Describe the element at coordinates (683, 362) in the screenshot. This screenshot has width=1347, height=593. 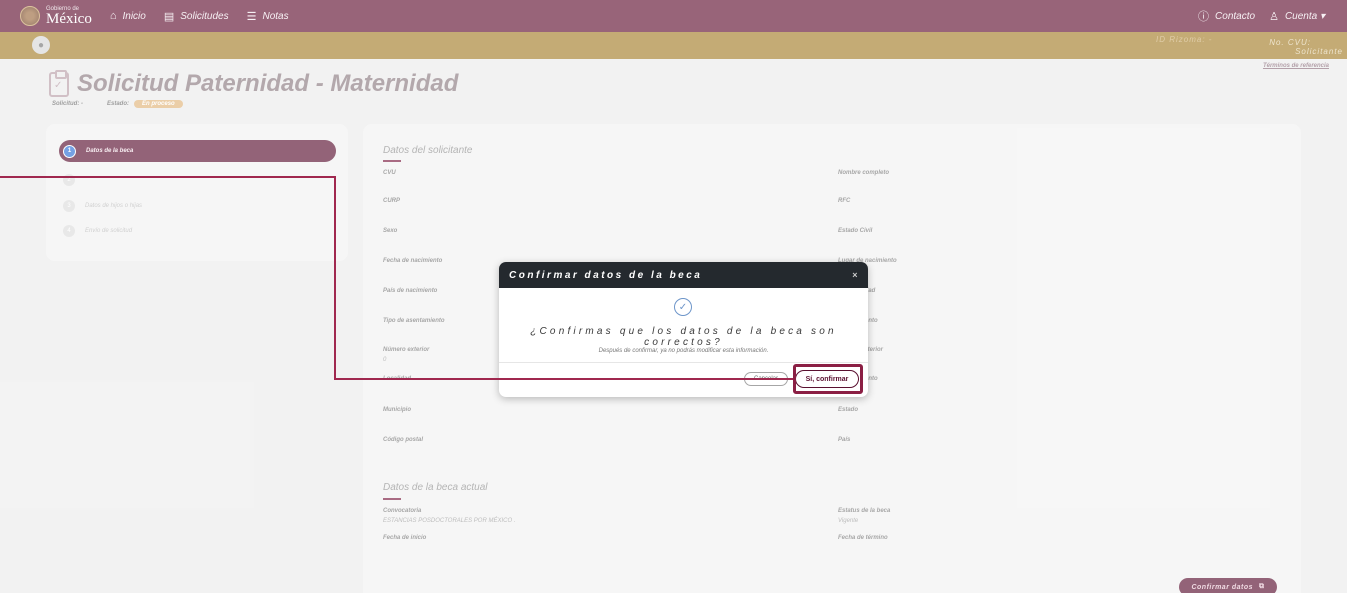
I see `dialog-divider` at that location.